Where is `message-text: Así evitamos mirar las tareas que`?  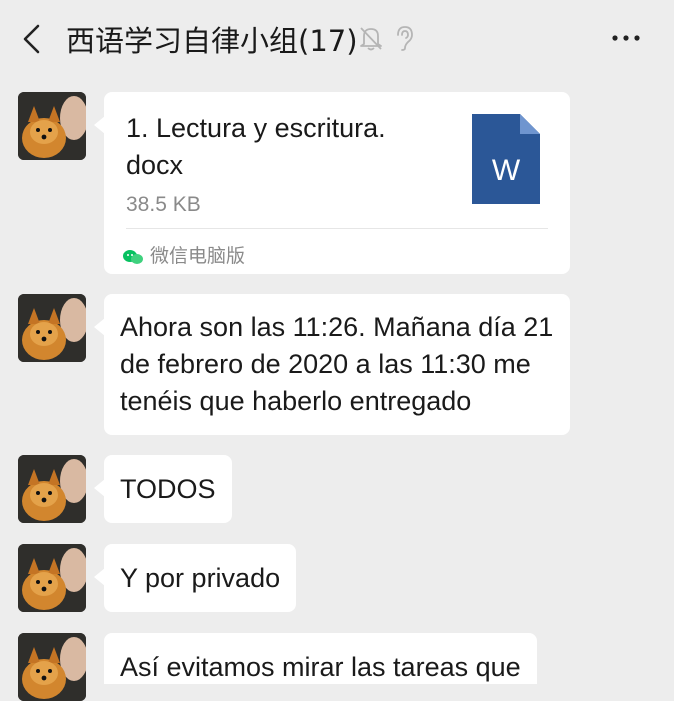
message-text: Así evitamos mirar las tareas que is located at coordinates (320, 667).